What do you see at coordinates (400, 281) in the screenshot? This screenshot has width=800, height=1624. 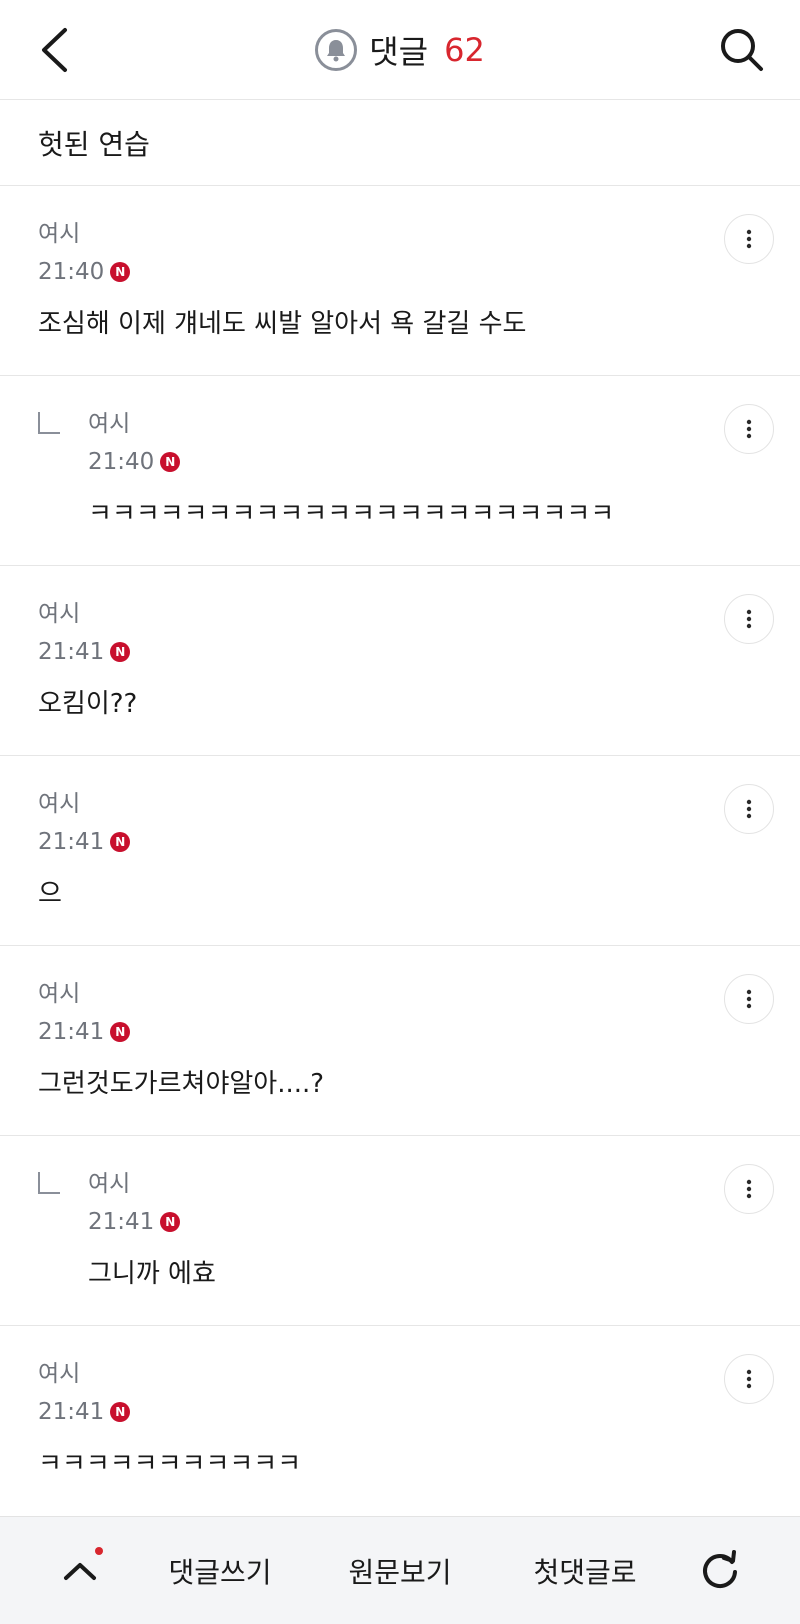 I see `comment-item: 여시 21:40 N 조심해 이제 걔네도 씨발 알아서 욕 갈길 수도` at bounding box center [400, 281].